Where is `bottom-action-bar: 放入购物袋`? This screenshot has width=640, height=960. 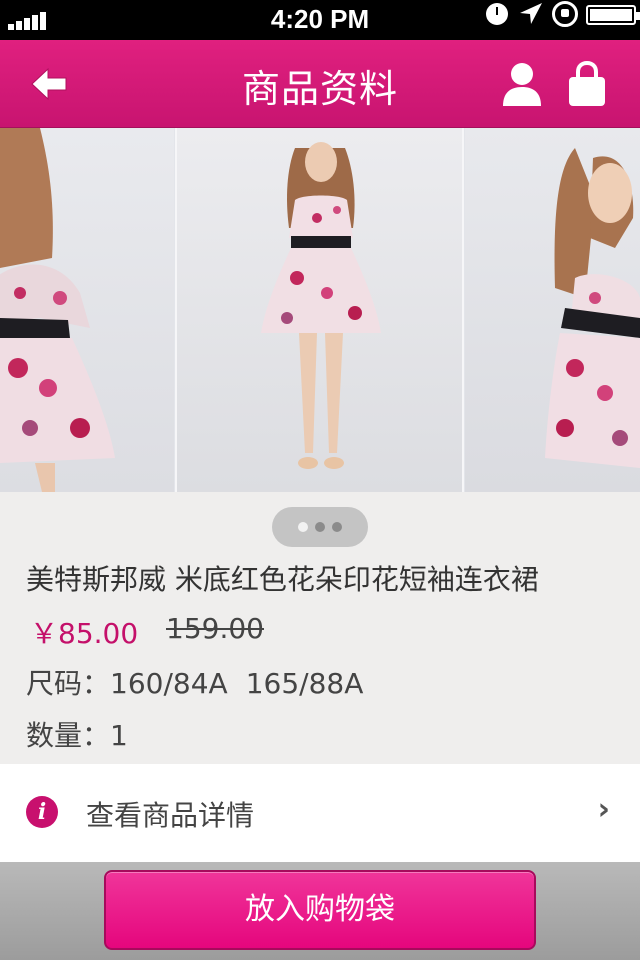
bottom-action-bar: 放入购物袋 is located at coordinates (320, 911).